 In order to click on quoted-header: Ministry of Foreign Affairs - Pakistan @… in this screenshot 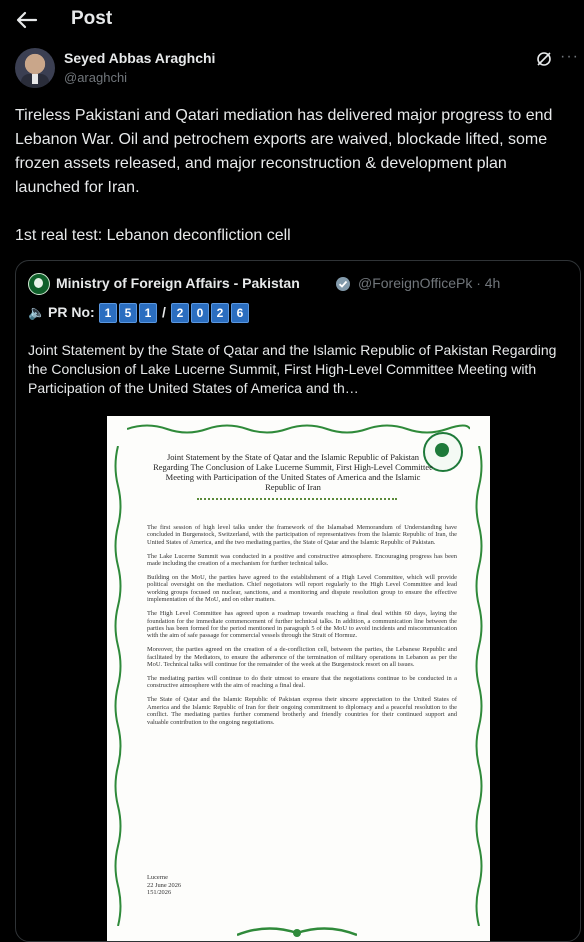, I will do `click(300, 284)`.